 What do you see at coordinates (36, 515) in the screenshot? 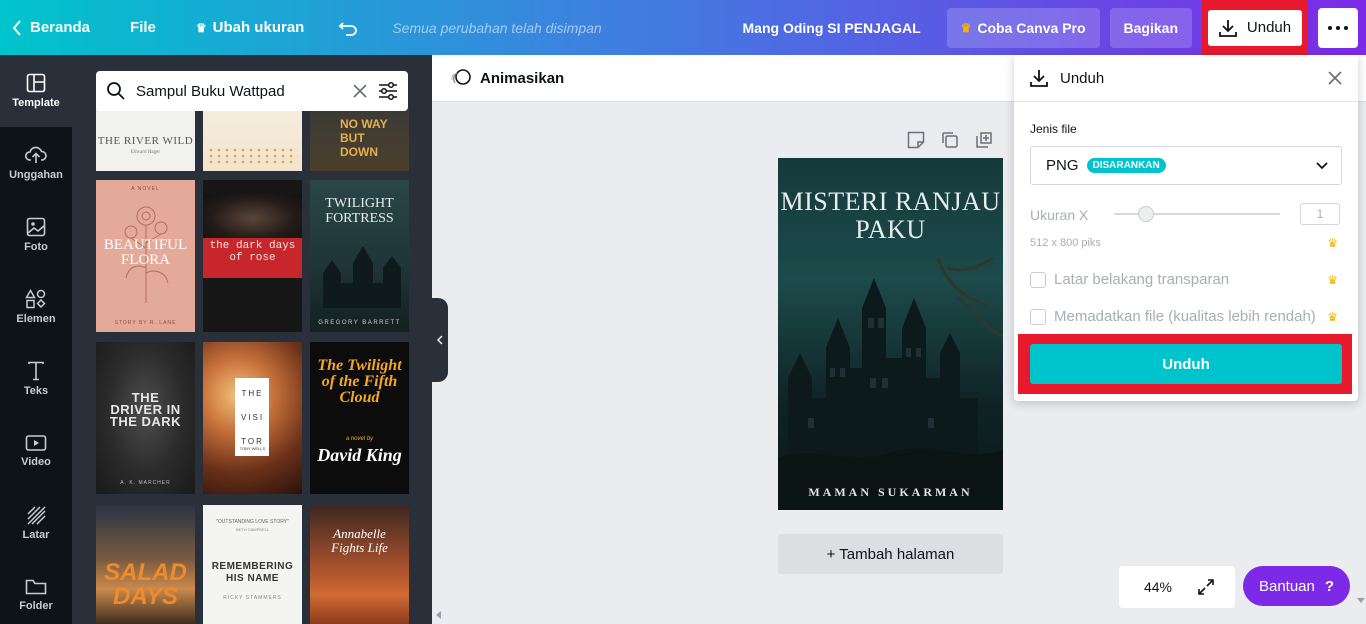
I see `background-icon` at bounding box center [36, 515].